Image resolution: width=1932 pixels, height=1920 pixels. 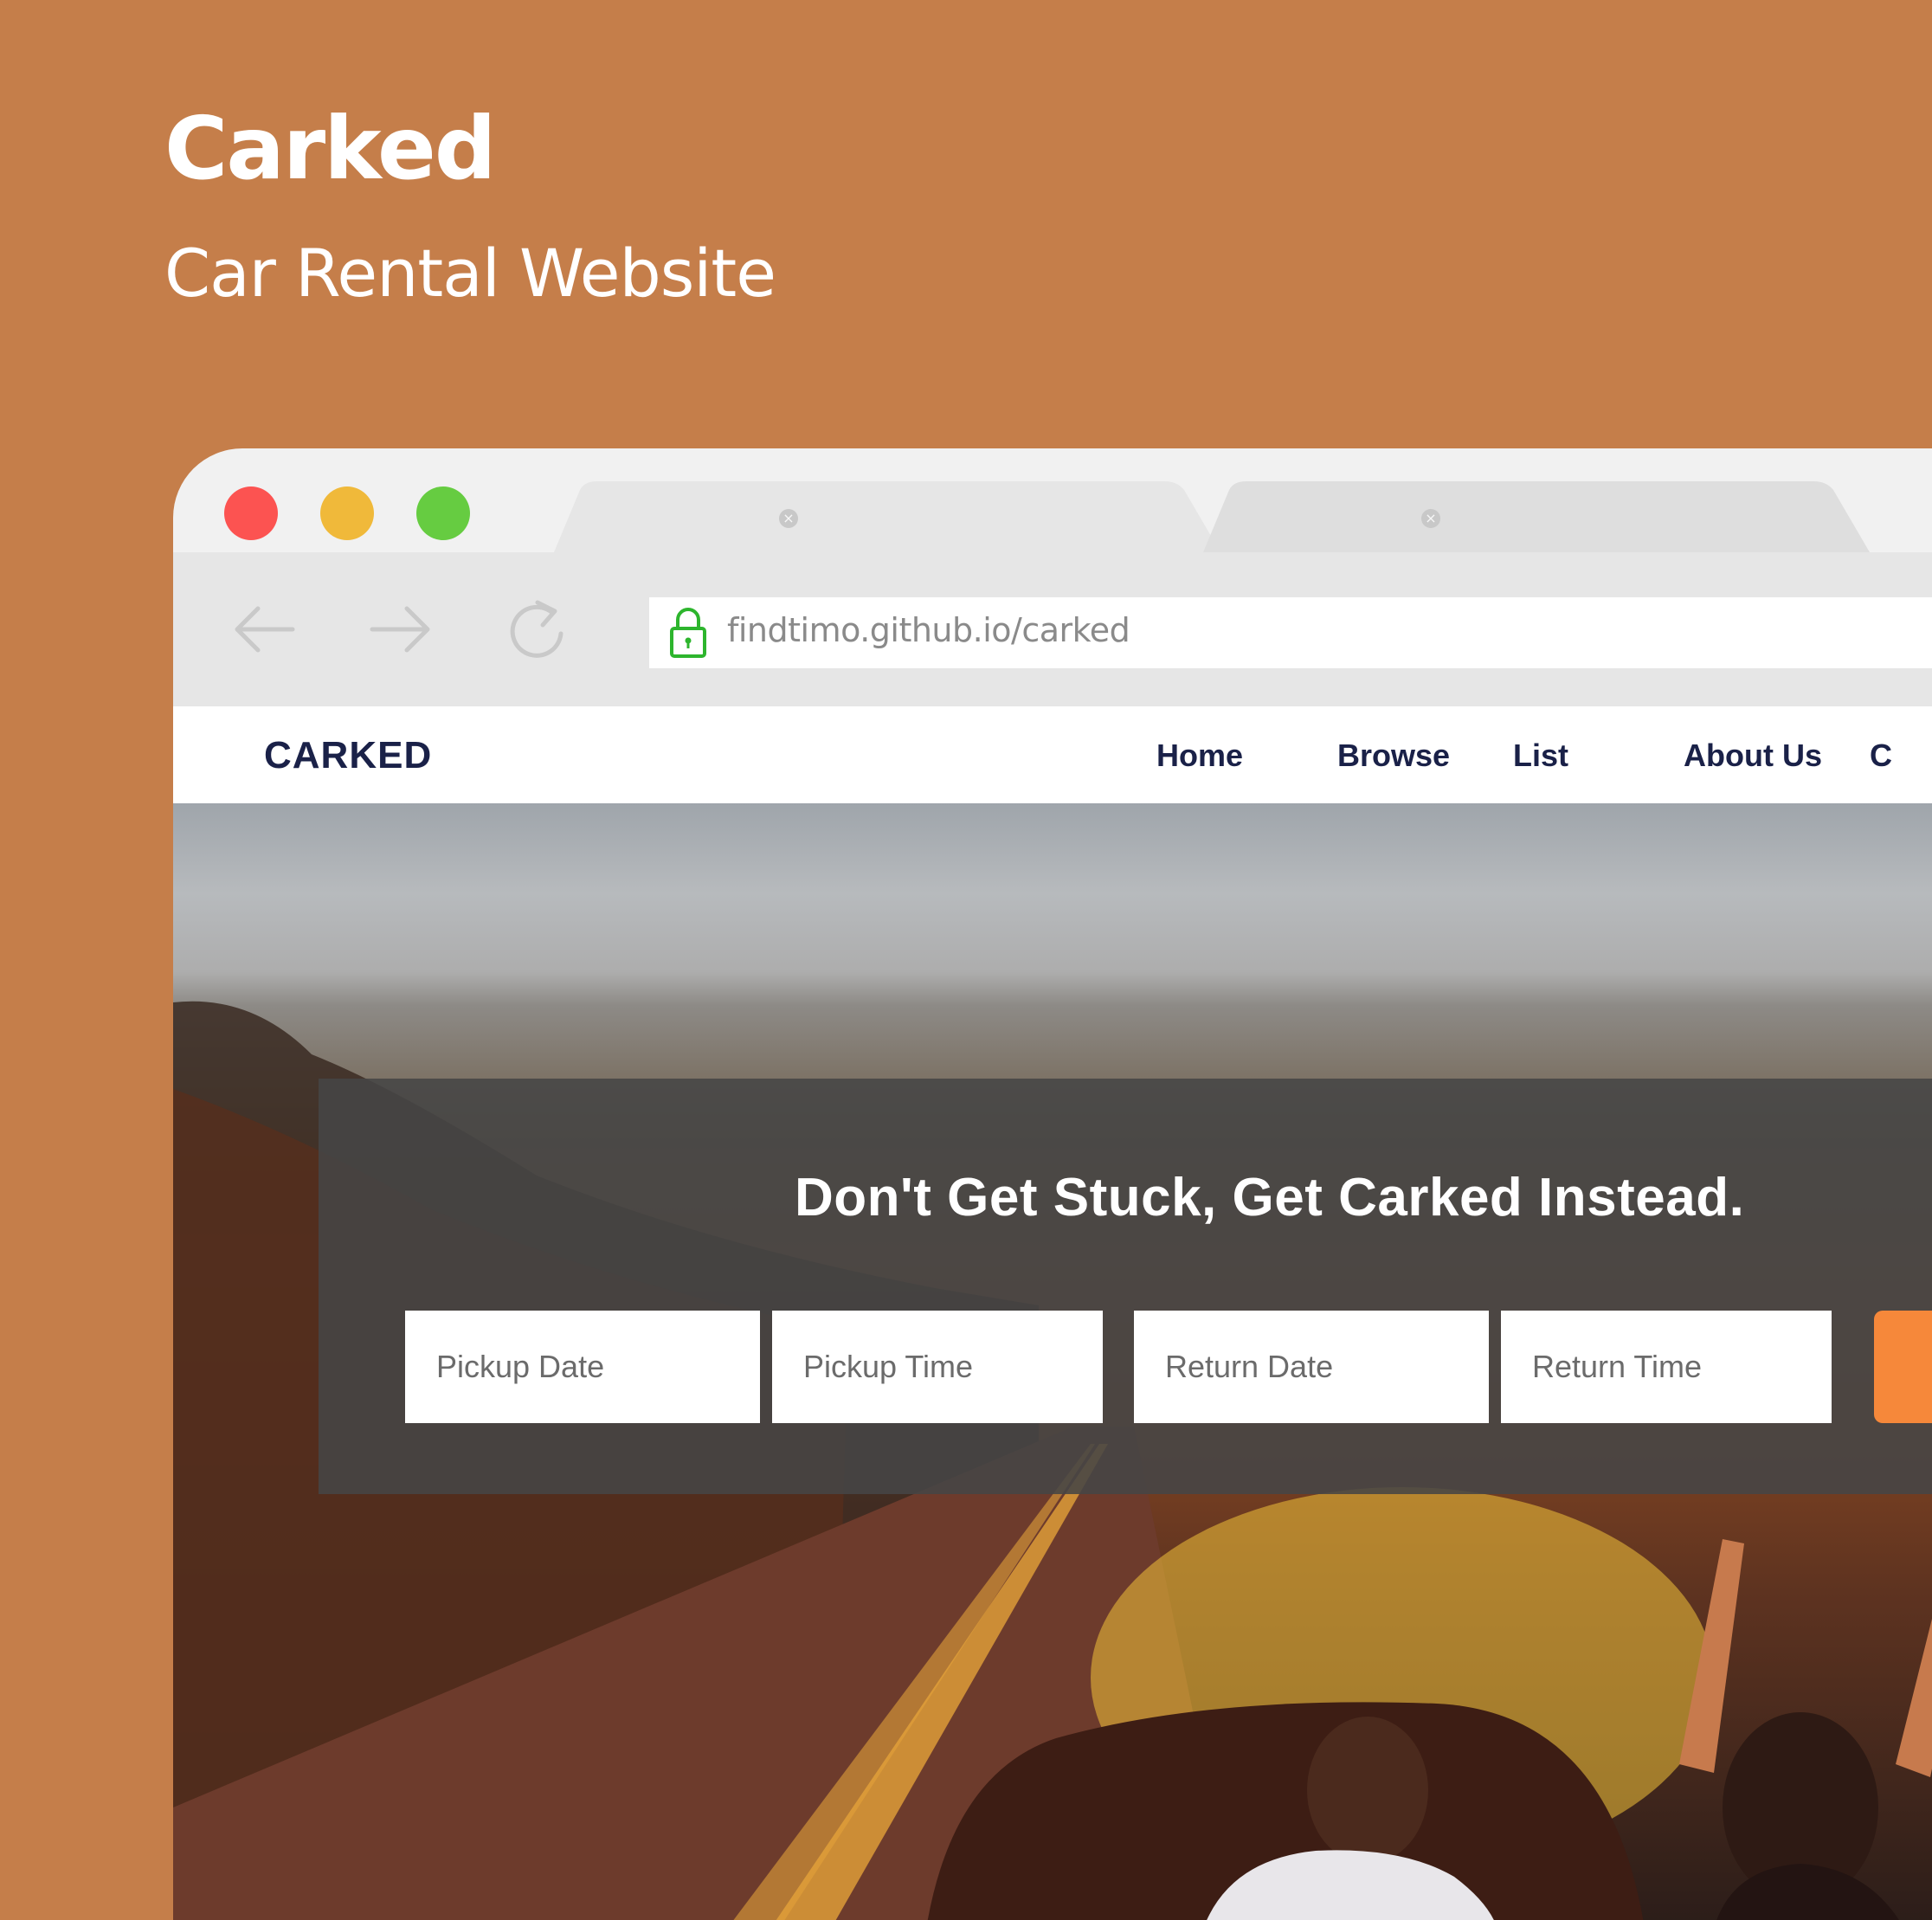 I want to click on nav-link-list: List, so click(x=1540, y=756).